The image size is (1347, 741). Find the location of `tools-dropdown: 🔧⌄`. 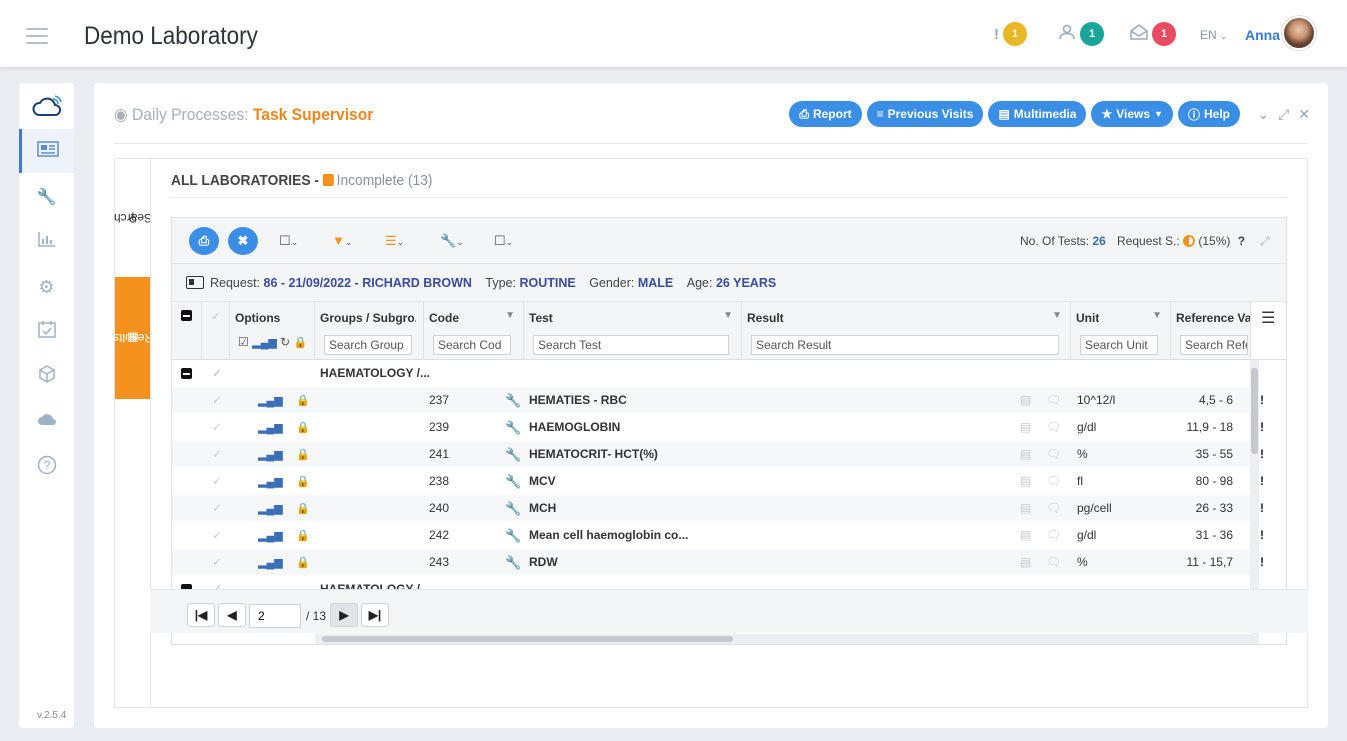

tools-dropdown: 🔧⌄ is located at coordinates (452, 241).